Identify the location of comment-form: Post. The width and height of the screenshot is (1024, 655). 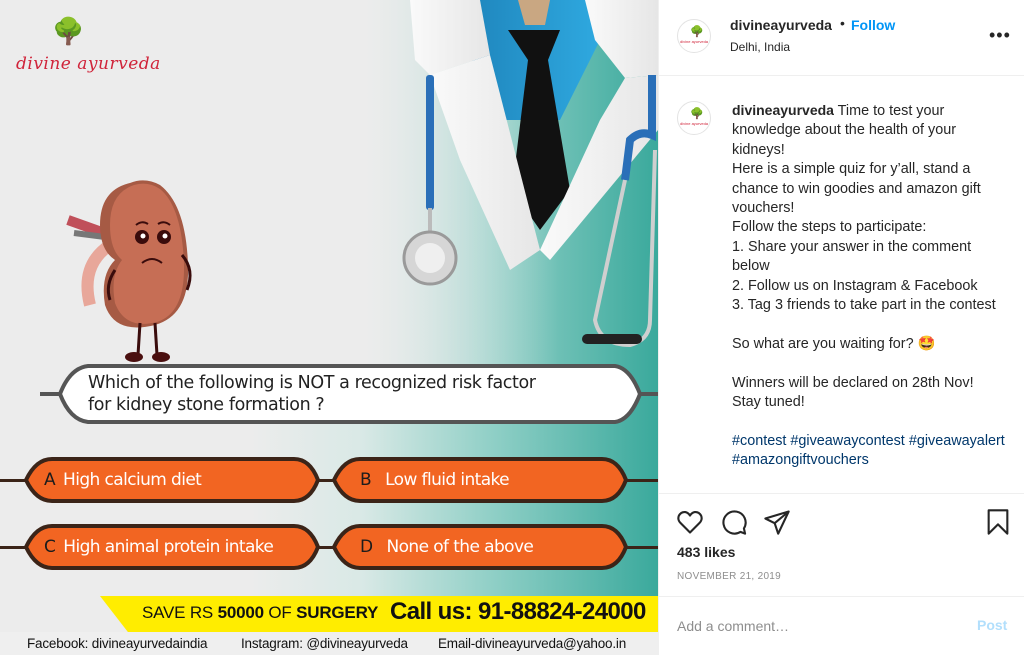
(841, 625).